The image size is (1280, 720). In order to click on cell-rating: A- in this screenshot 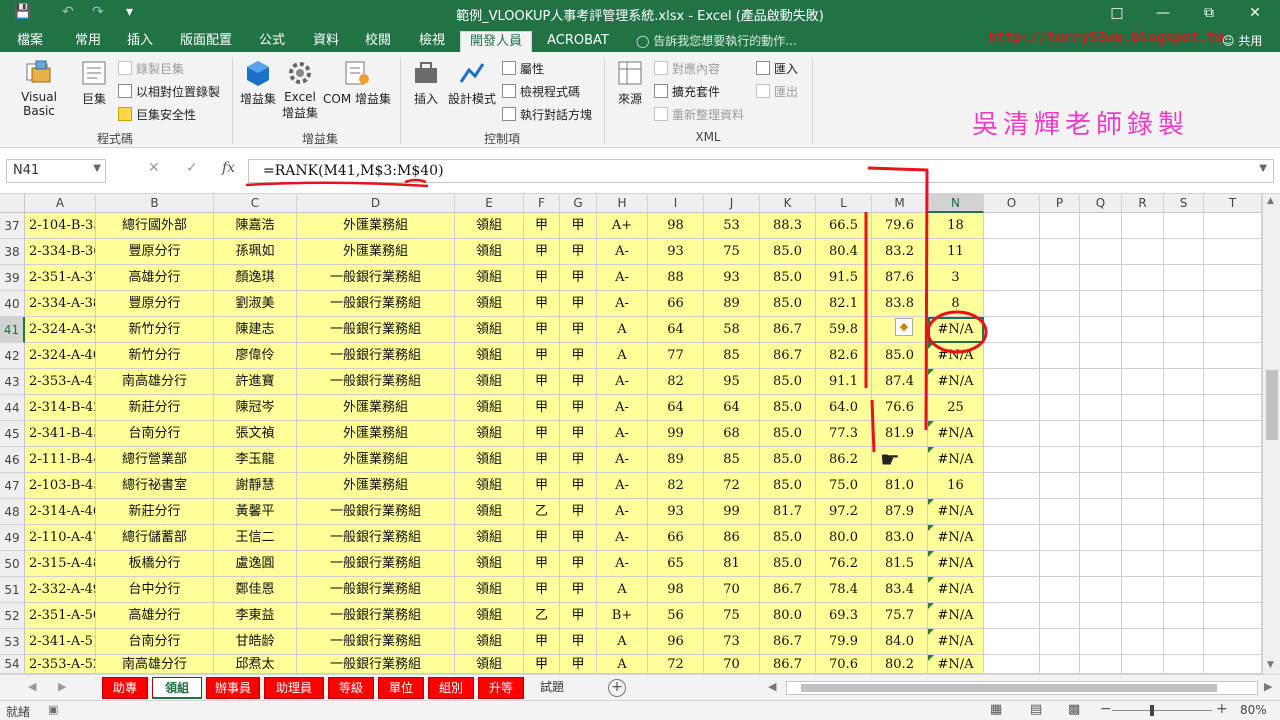, I will do `click(622, 486)`.